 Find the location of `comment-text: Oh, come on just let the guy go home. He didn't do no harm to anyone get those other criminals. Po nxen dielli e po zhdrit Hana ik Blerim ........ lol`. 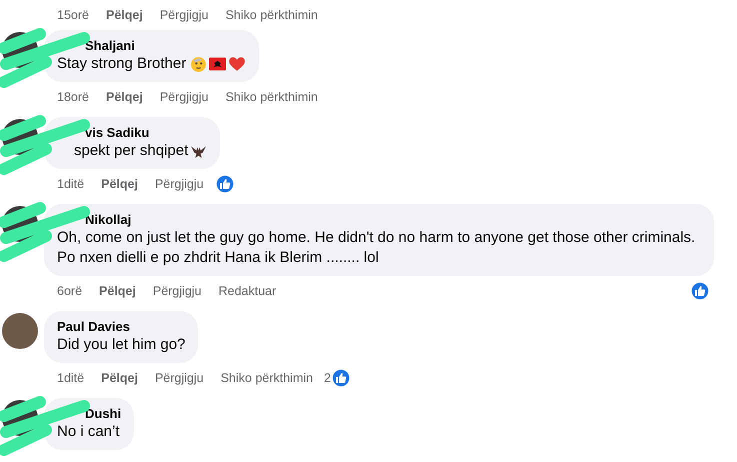

comment-text: Oh, come on just let the guy go home. He didn't do no harm to anyone get those other criminals. Po nxen dielli e po zhdrit Hana ik Blerim ........ lol is located at coordinates (376, 248).